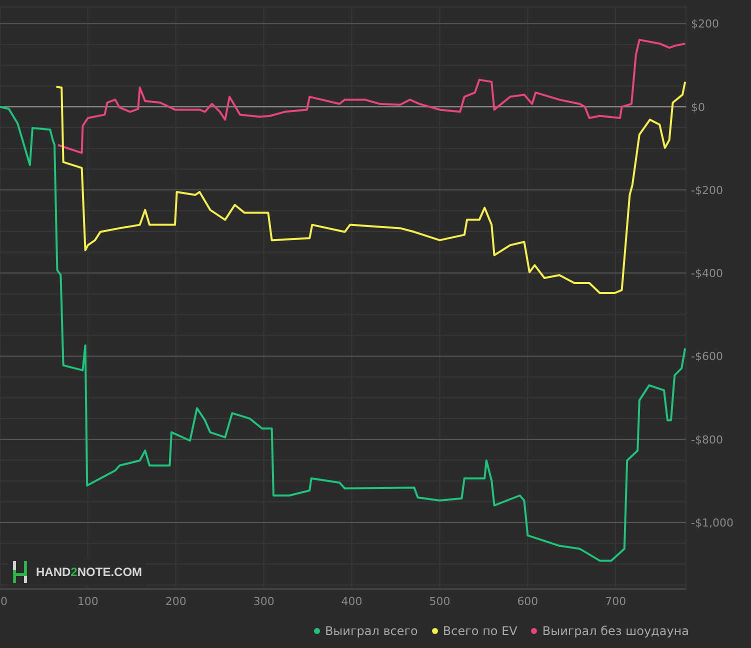 This screenshot has width=751, height=648. What do you see at coordinates (707, 190) in the screenshot?
I see `axis-label: -$200` at bounding box center [707, 190].